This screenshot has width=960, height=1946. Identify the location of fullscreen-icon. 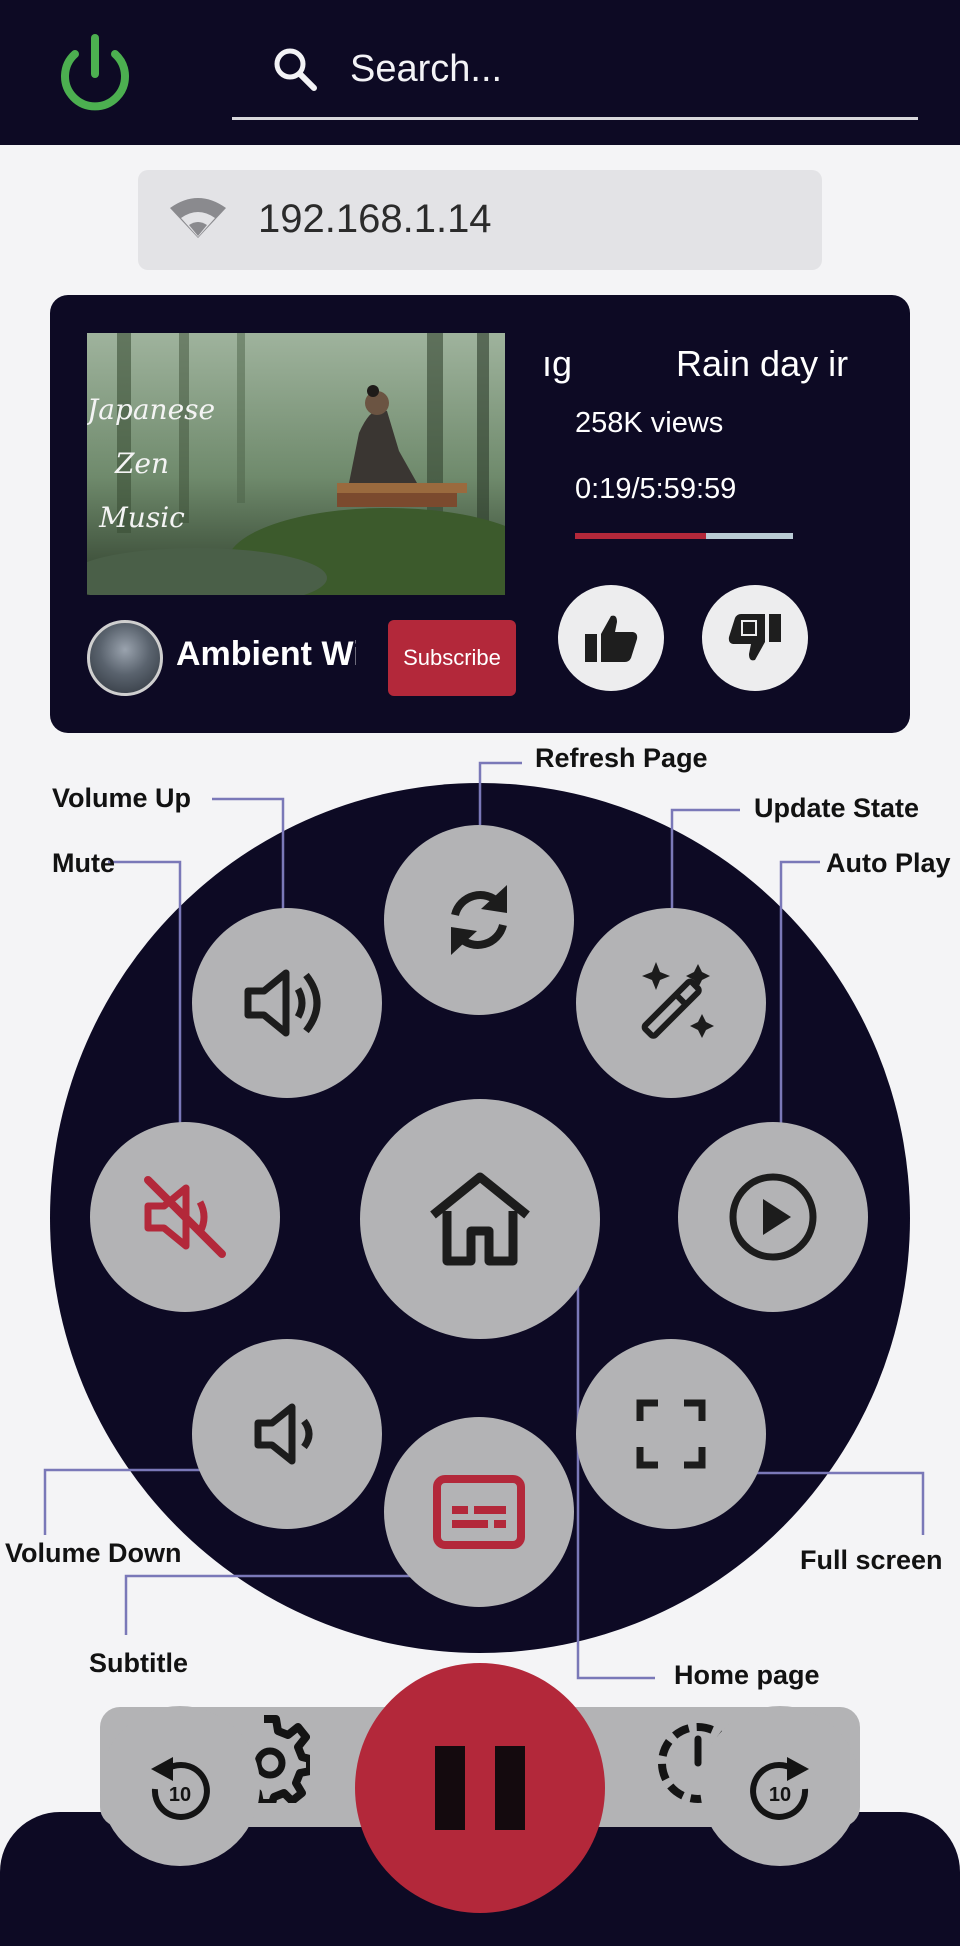
(671, 1434).